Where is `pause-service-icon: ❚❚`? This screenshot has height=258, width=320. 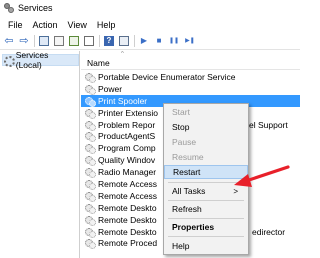 pause-service-icon: ❚❚ is located at coordinates (174, 41).